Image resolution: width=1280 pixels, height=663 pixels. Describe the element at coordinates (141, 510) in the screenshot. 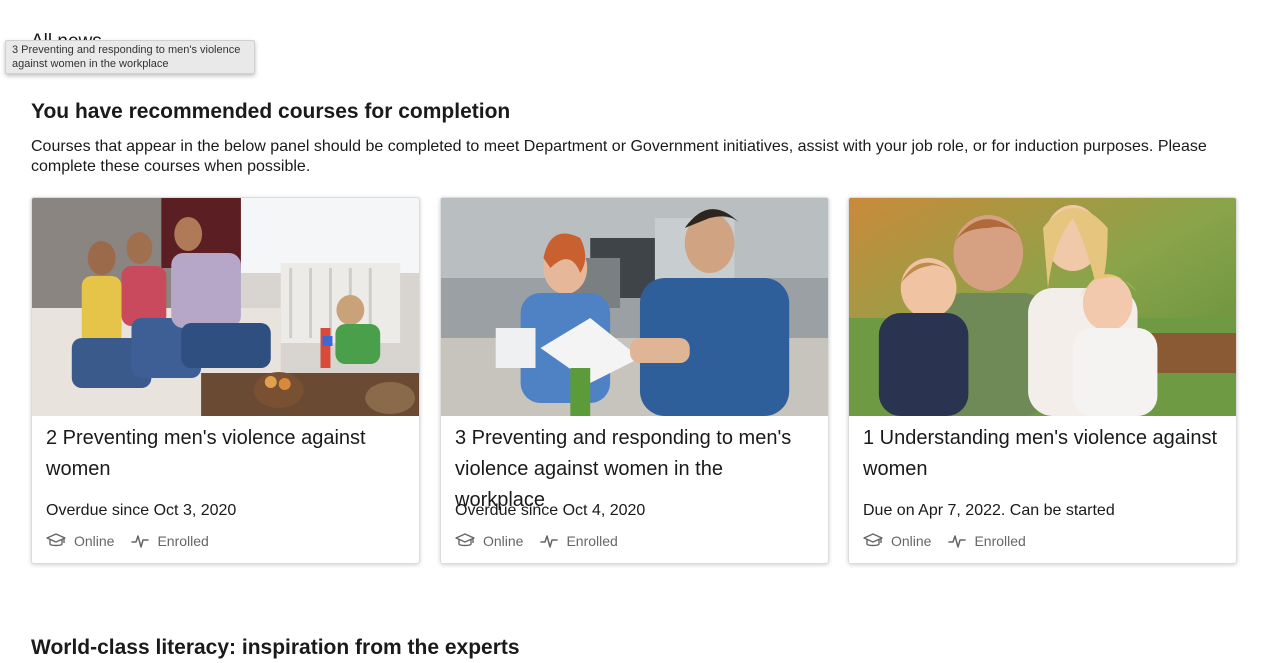

I see `course-due-status: Overdue since Oct 3, 2020` at that location.